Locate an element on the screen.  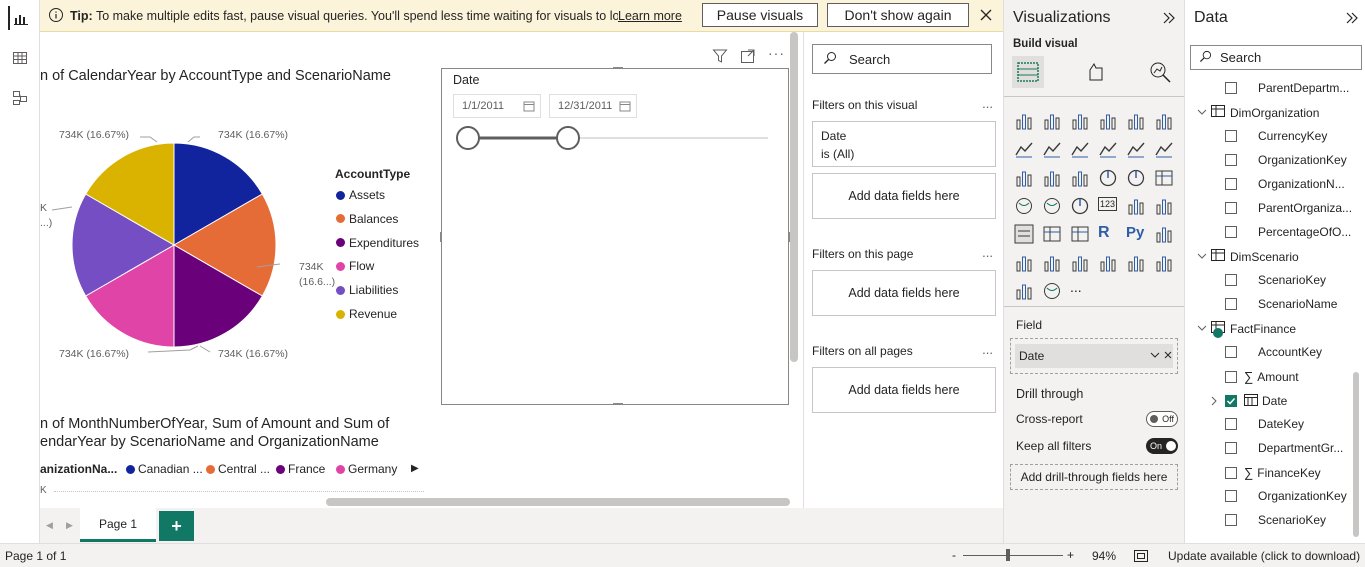
slider-end-handle is located at coordinates (568, 138).